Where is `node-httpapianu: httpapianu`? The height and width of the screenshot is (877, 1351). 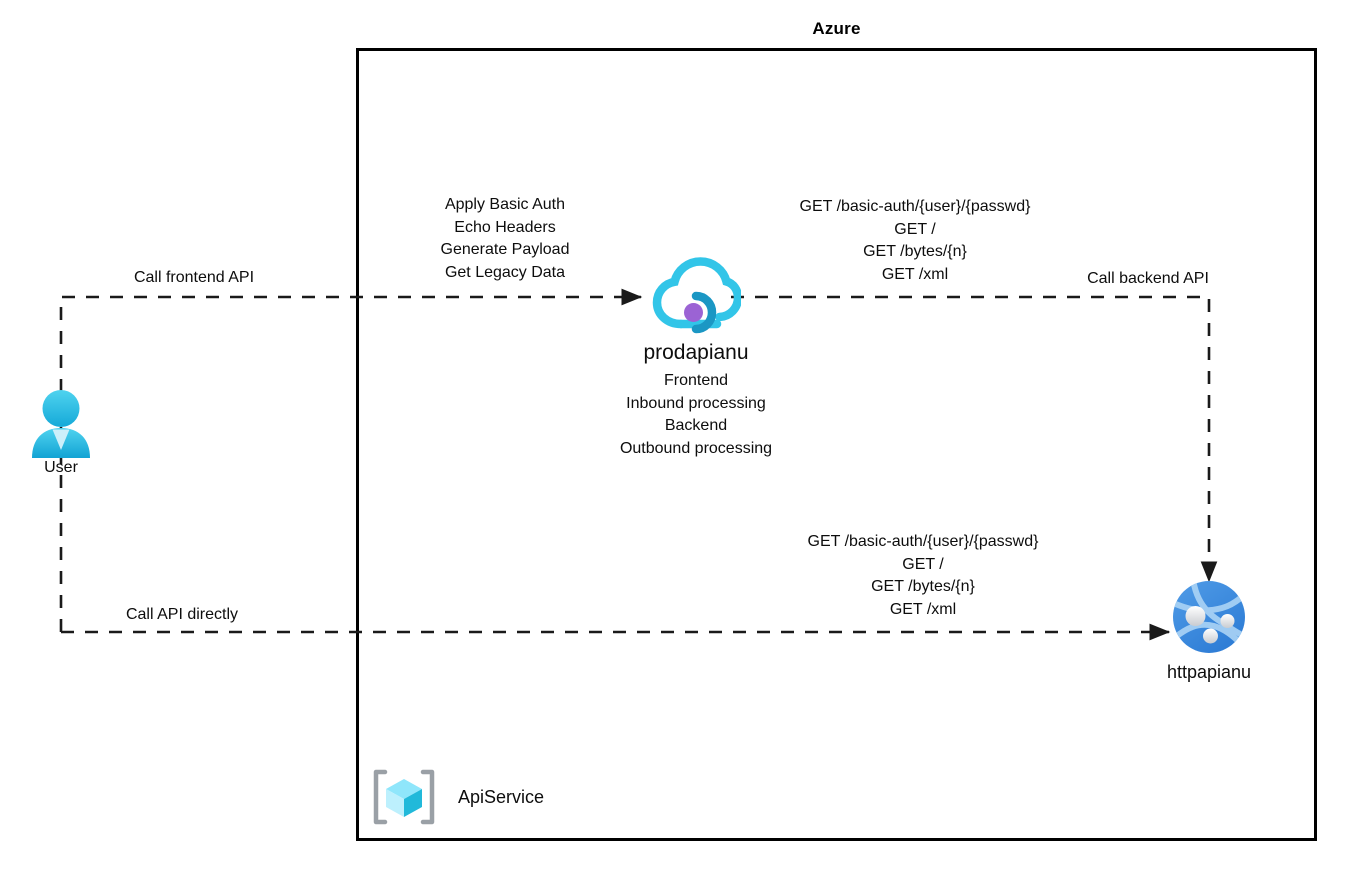
node-httpapianu: httpapianu is located at coordinates (1209, 630).